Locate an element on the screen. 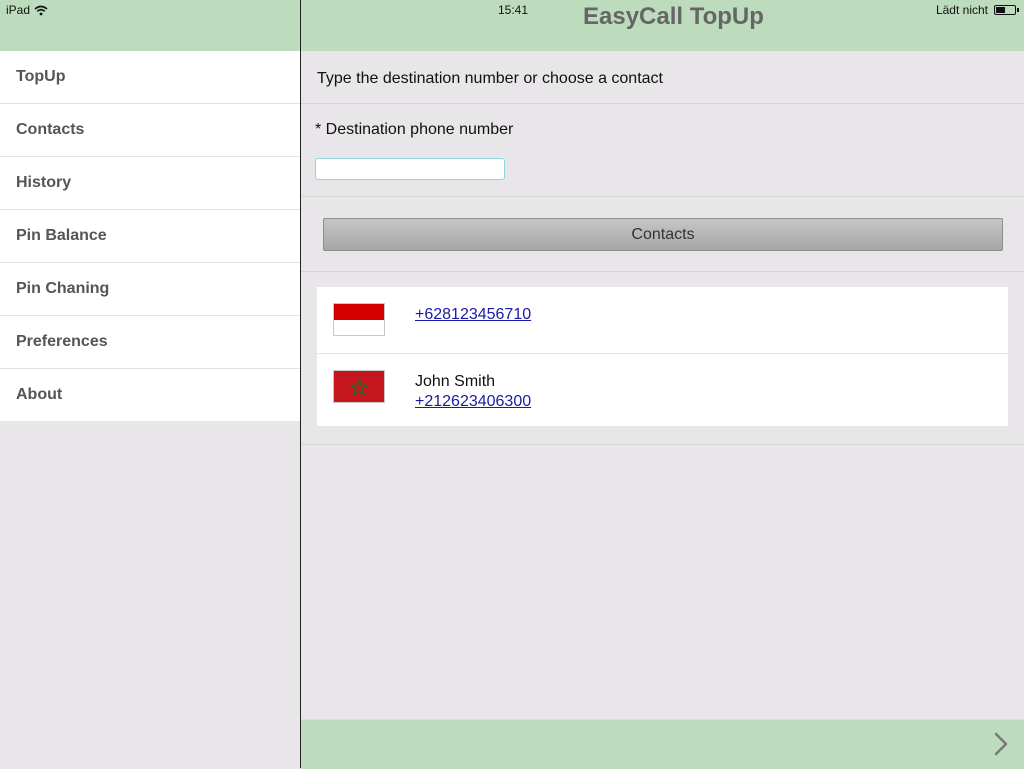 The height and width of the screenshot is (769, 1024). indonesia-flag-icon is located at coordinates (359, 319).